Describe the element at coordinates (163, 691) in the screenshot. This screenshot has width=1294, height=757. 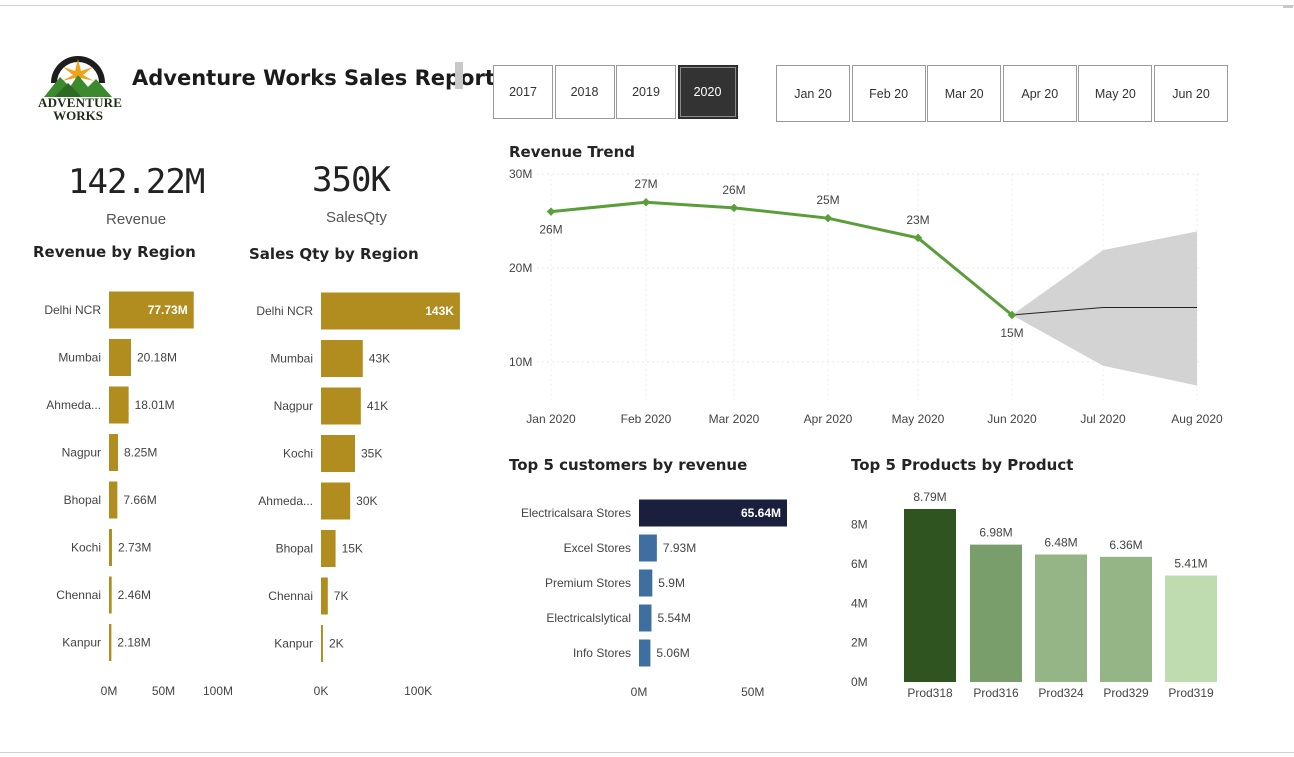
I see `x-tick-label: 50M` at that location.